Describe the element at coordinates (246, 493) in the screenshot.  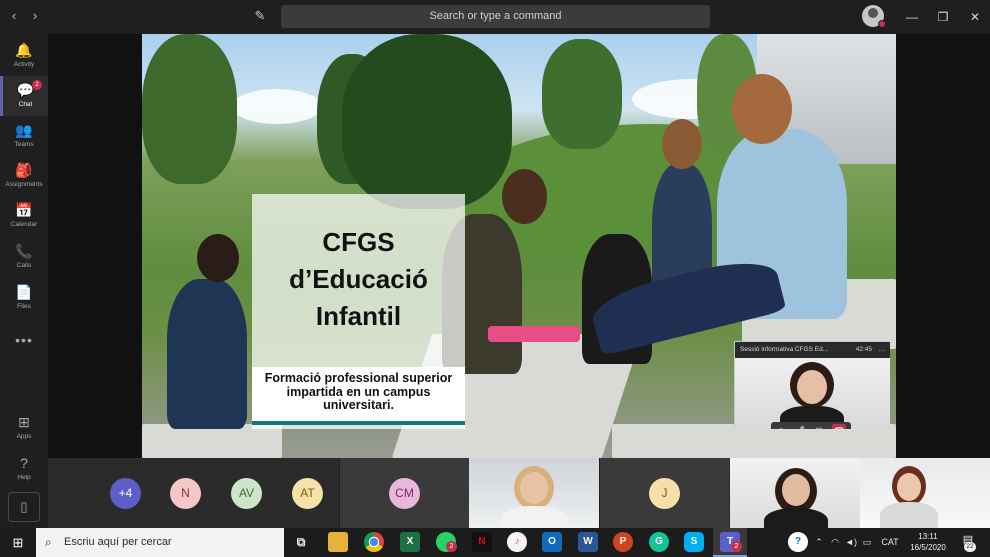
I see `participant-avatar: AV` at that location.